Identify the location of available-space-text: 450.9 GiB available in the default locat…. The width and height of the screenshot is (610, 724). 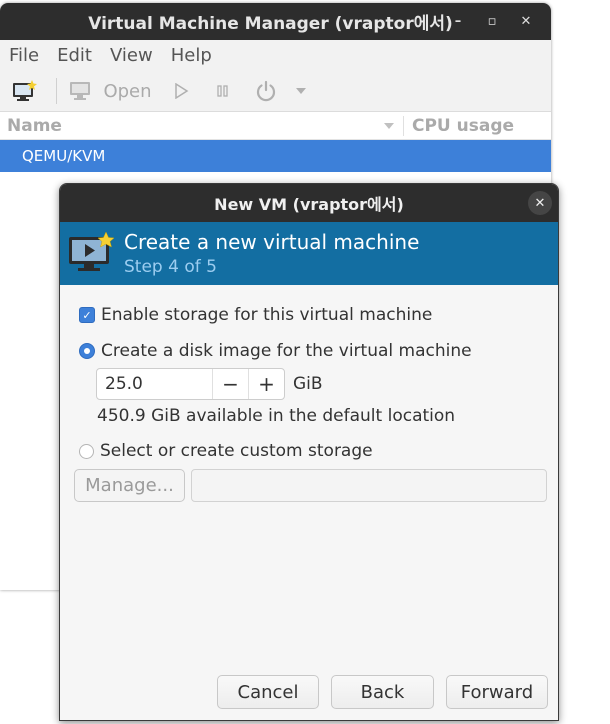
(276, 416).